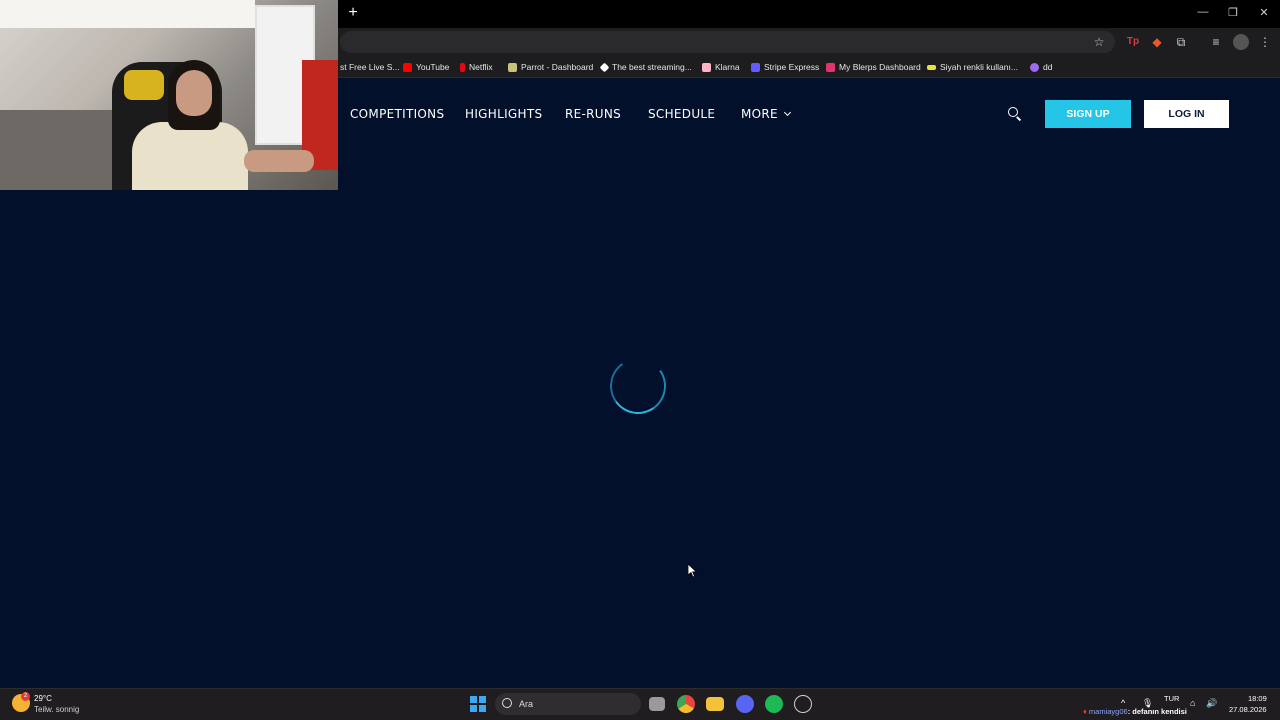  I want to click on nav-more-label: MORE, so click(759, 114).